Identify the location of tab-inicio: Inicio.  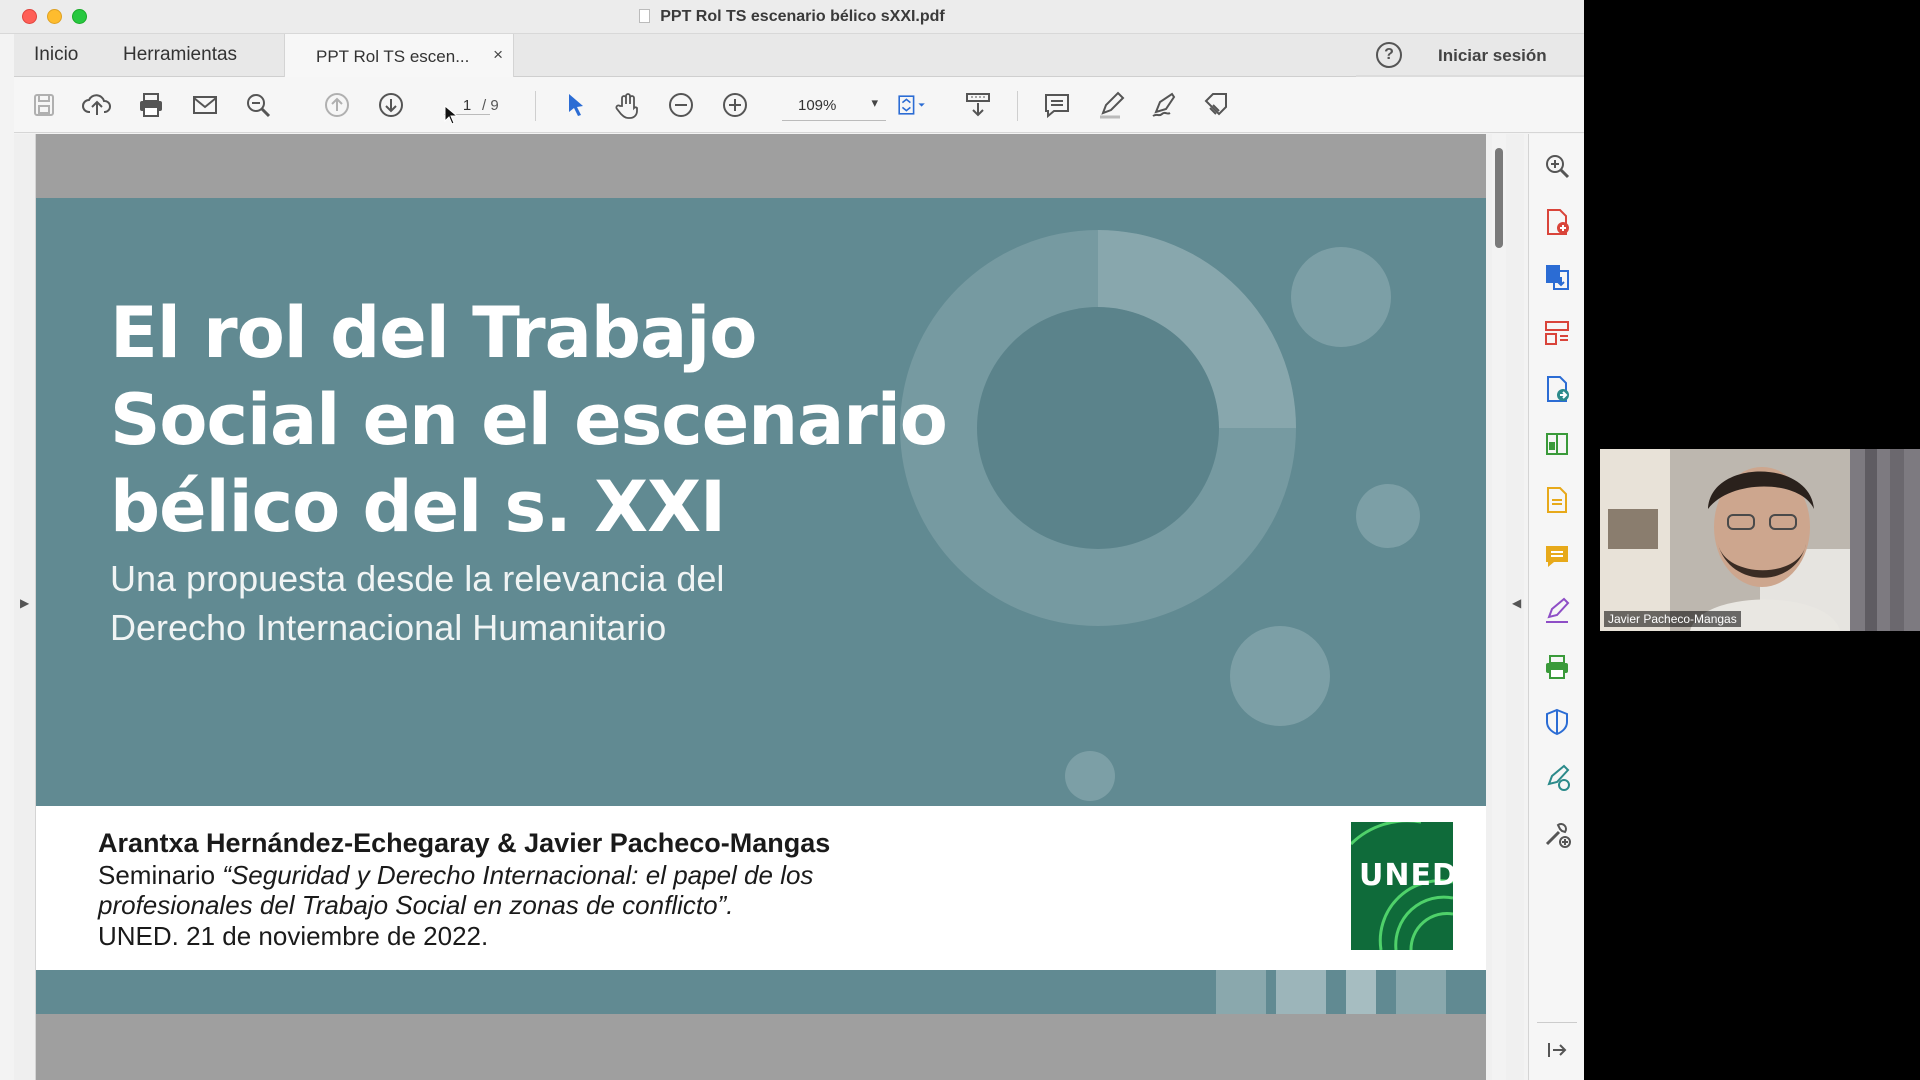
(56, 55).